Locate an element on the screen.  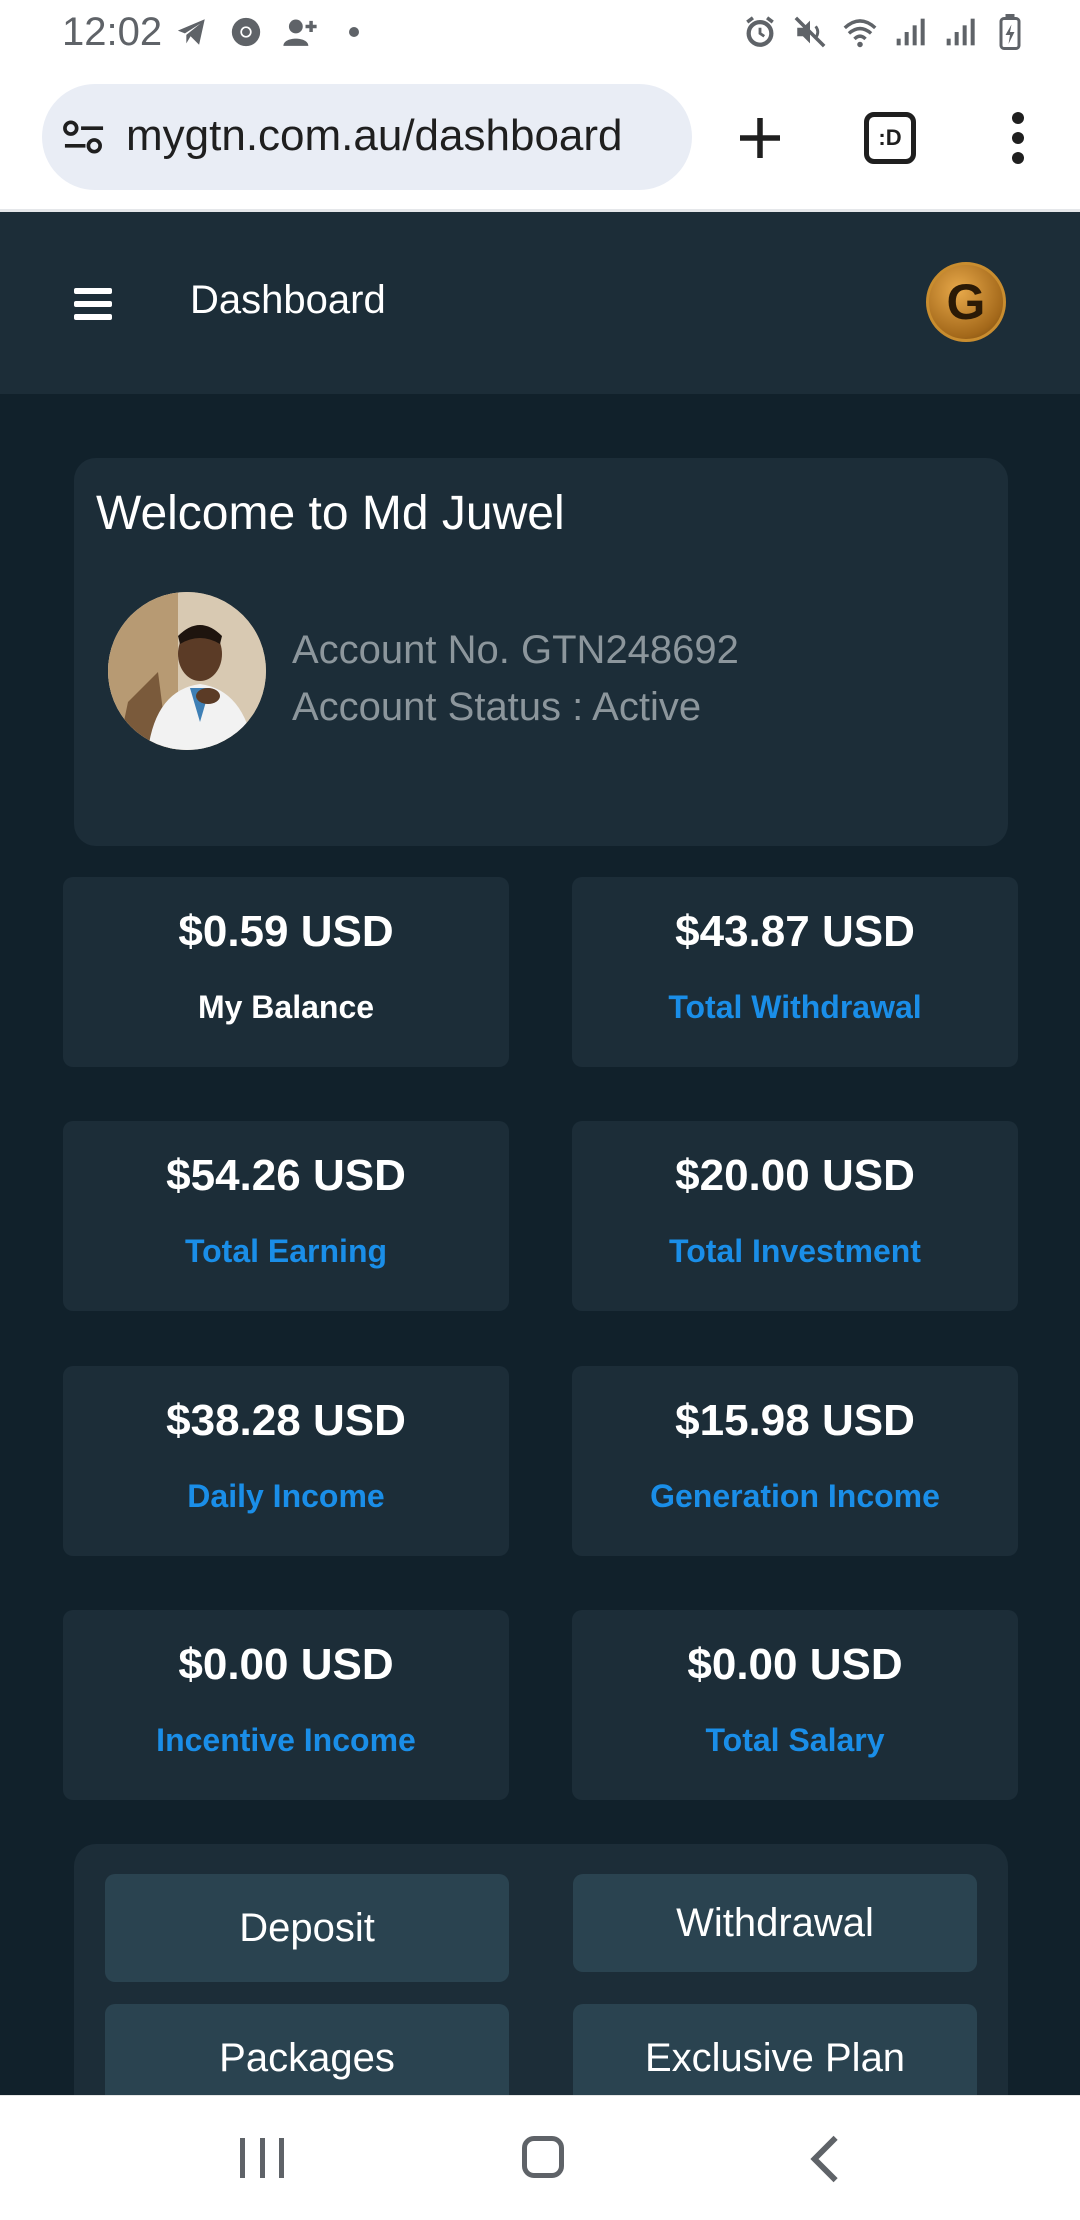
stat-value: $15.98 USD is located at coordinates (795, 1420).